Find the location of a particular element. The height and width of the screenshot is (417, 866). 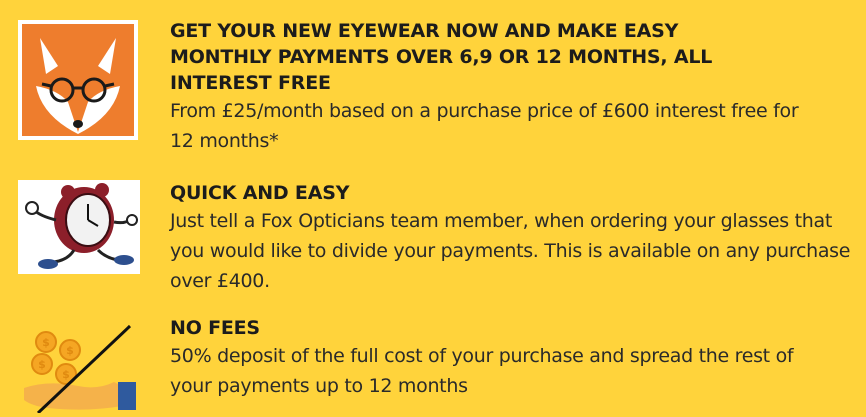

running-clock-icon is located at coordinates (79, 227).